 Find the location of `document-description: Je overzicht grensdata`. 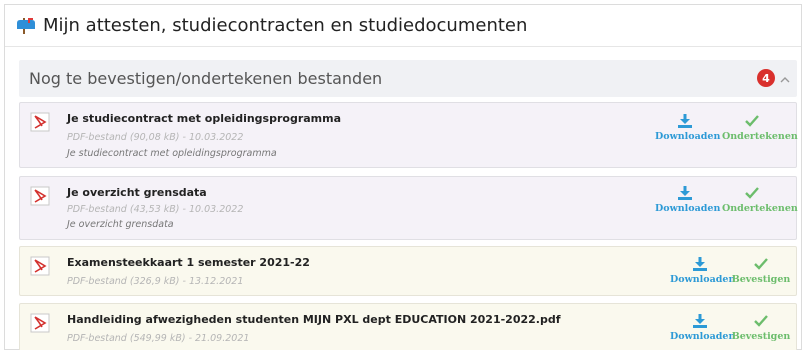

document-description: Je overzicht grensdata is located at coordinates (120, 224).